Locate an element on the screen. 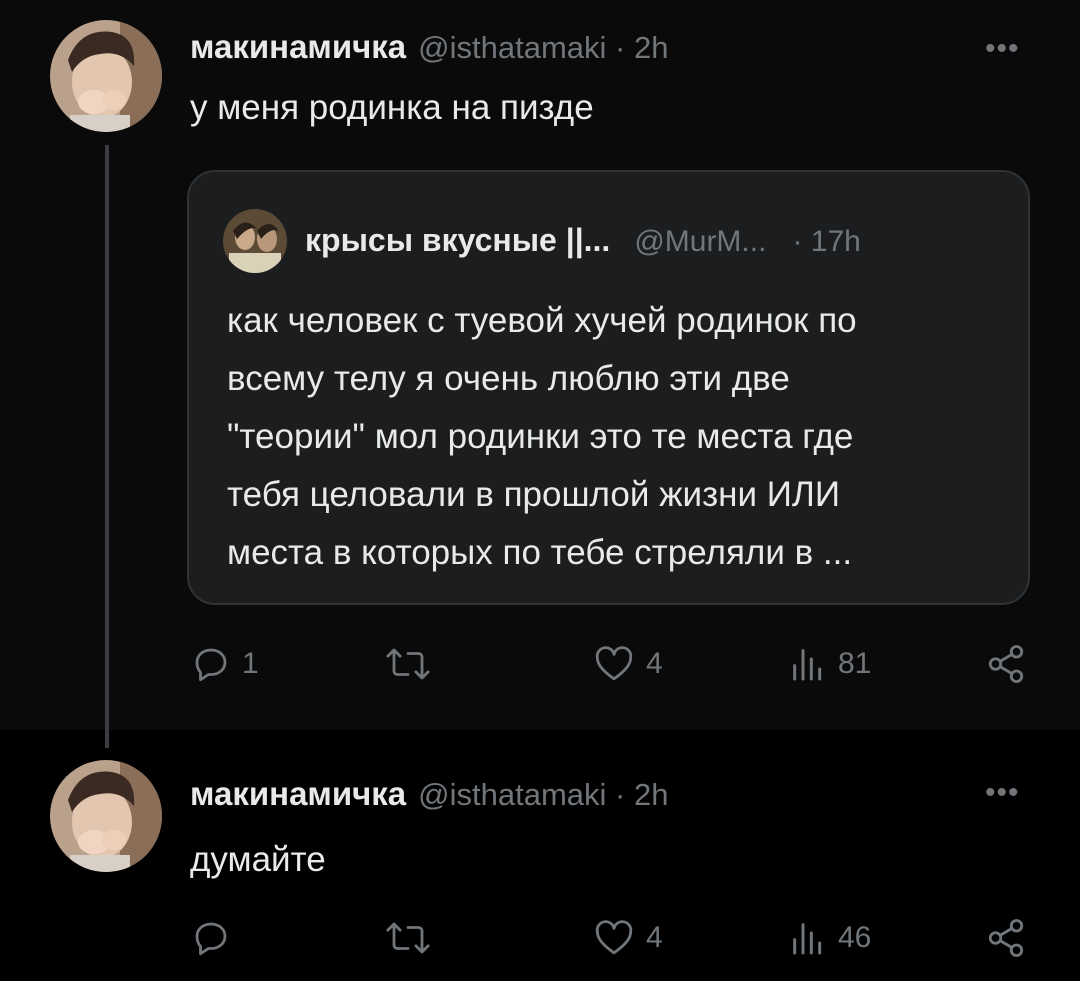 This screenshot has width=1080, height=981. quoted-text-line: всему телу я очень люблю эти две is located at coordinates (508, 378).